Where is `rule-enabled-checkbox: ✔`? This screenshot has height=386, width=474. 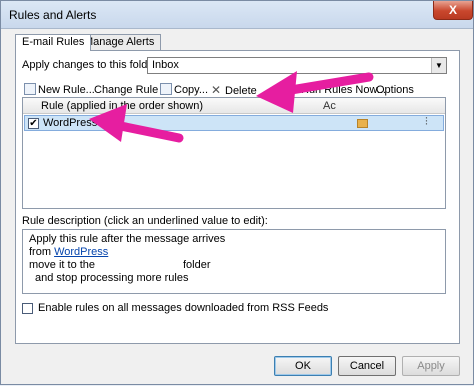
rule-enabled-checkbox: ✔ is located at coordinates (33, 123).